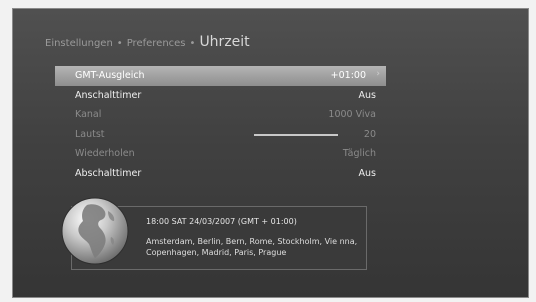  I want to click on breadcrumb-item-preferences: Preferences, so click(156, 43).